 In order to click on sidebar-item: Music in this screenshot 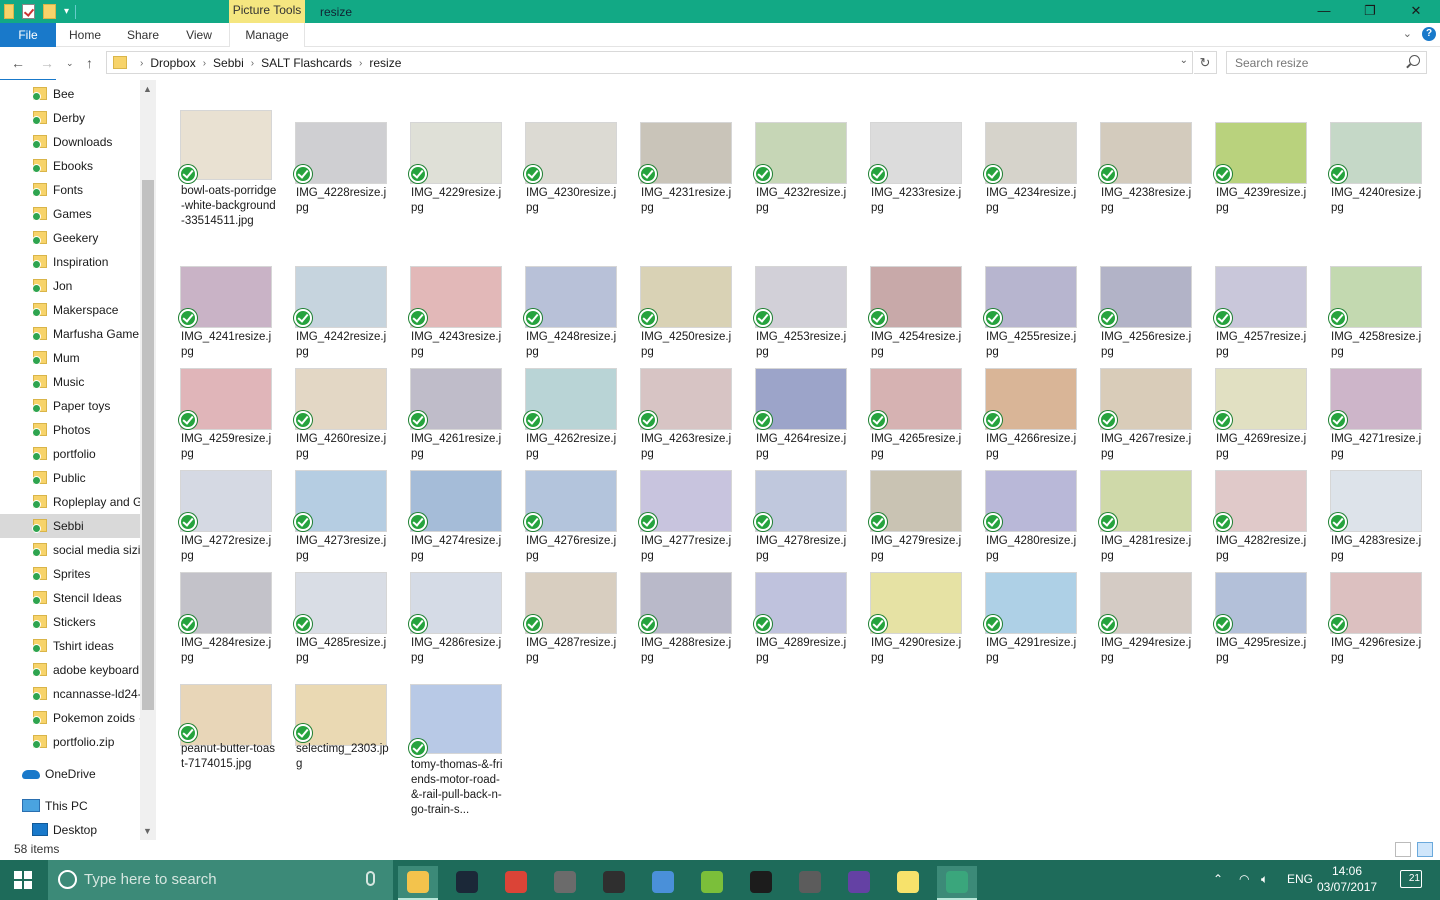, I will do `click(70, 382)`.